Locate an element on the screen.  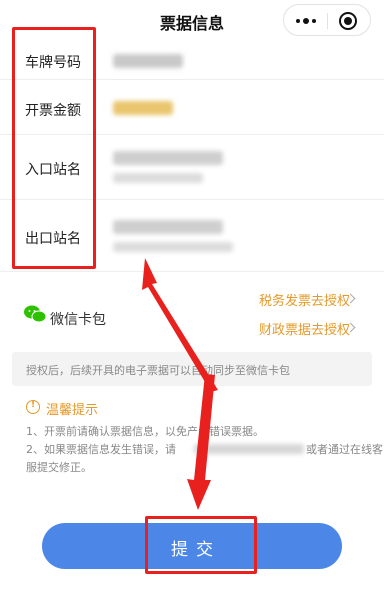
notice-line-2-tail: 或者通过在线客 is located at coordinates (344, 449).